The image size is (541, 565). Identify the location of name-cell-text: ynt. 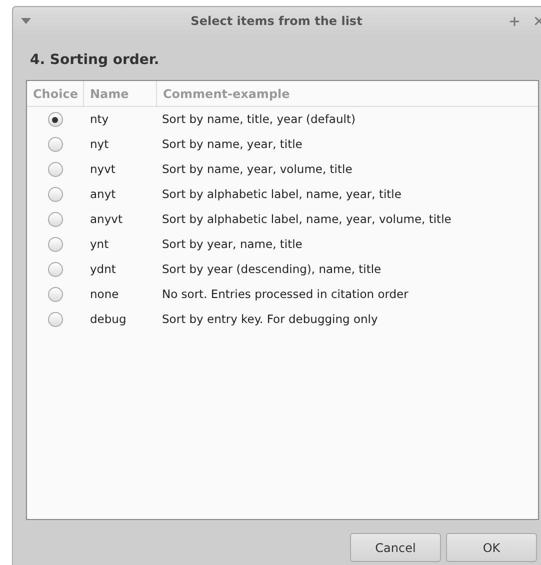
(99, 244).